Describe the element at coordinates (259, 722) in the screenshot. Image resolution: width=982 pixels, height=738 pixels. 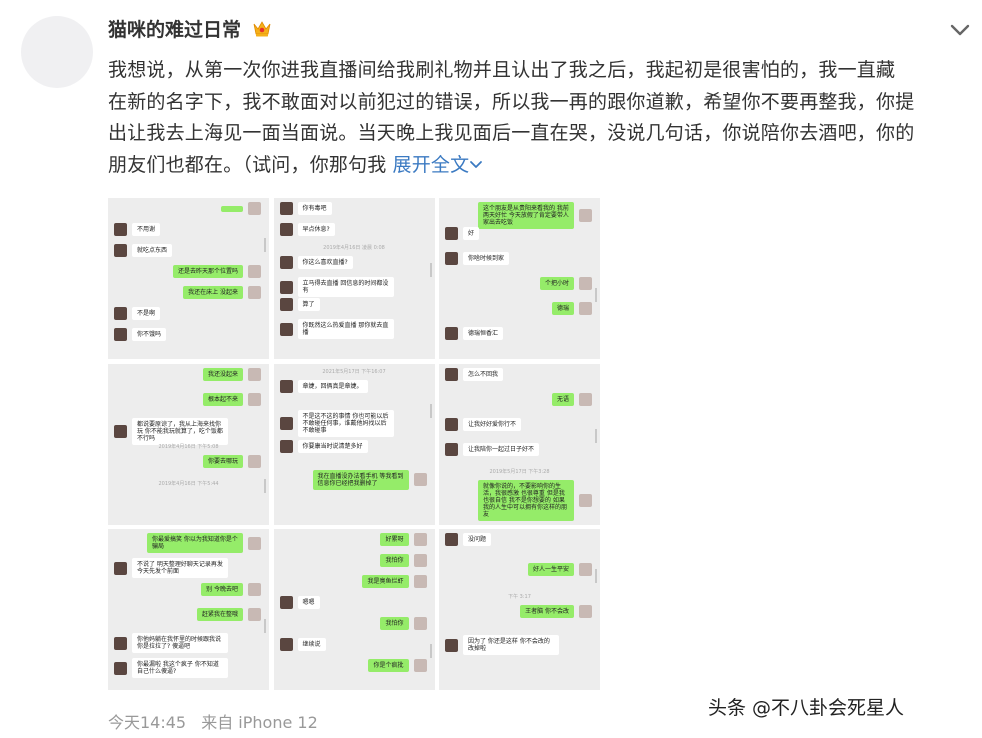
I see `post-source: 来自 iPhone 12` at that location.